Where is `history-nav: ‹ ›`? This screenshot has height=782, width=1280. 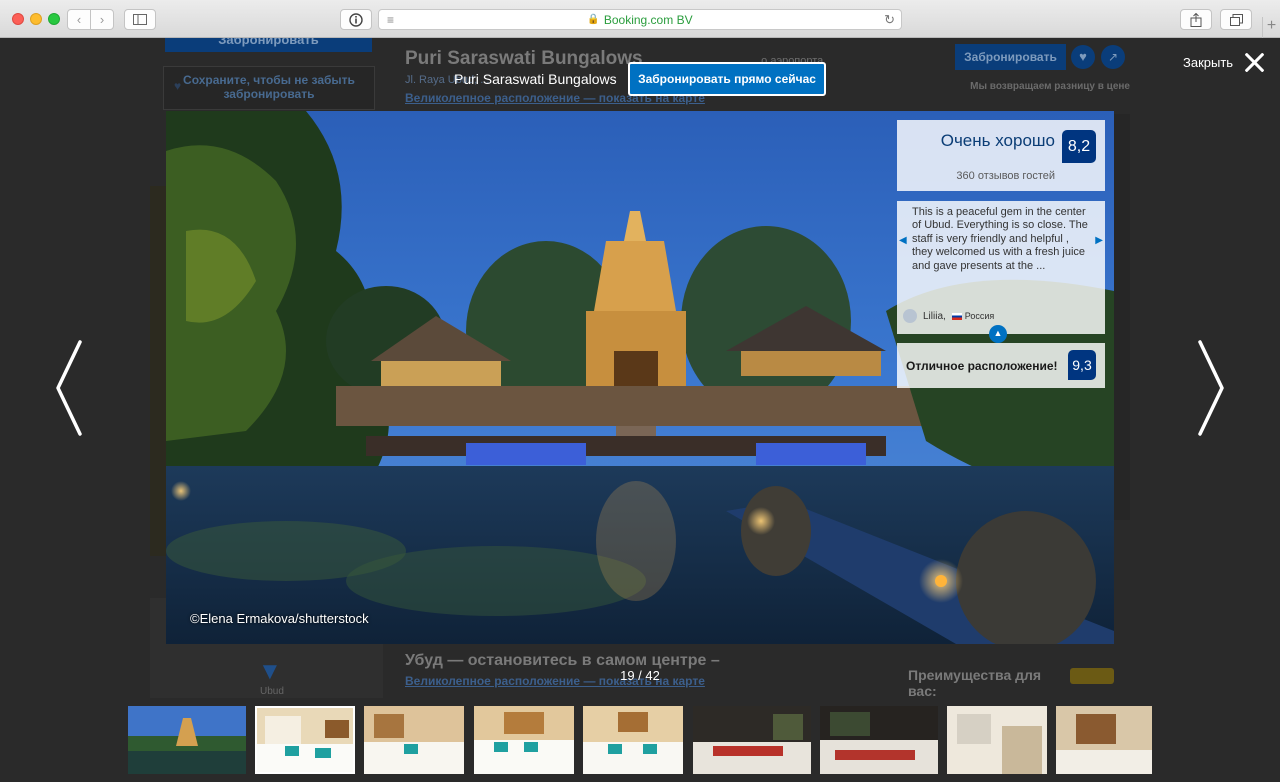 history-nav: ‹ › is located at coordinates (90, 19).